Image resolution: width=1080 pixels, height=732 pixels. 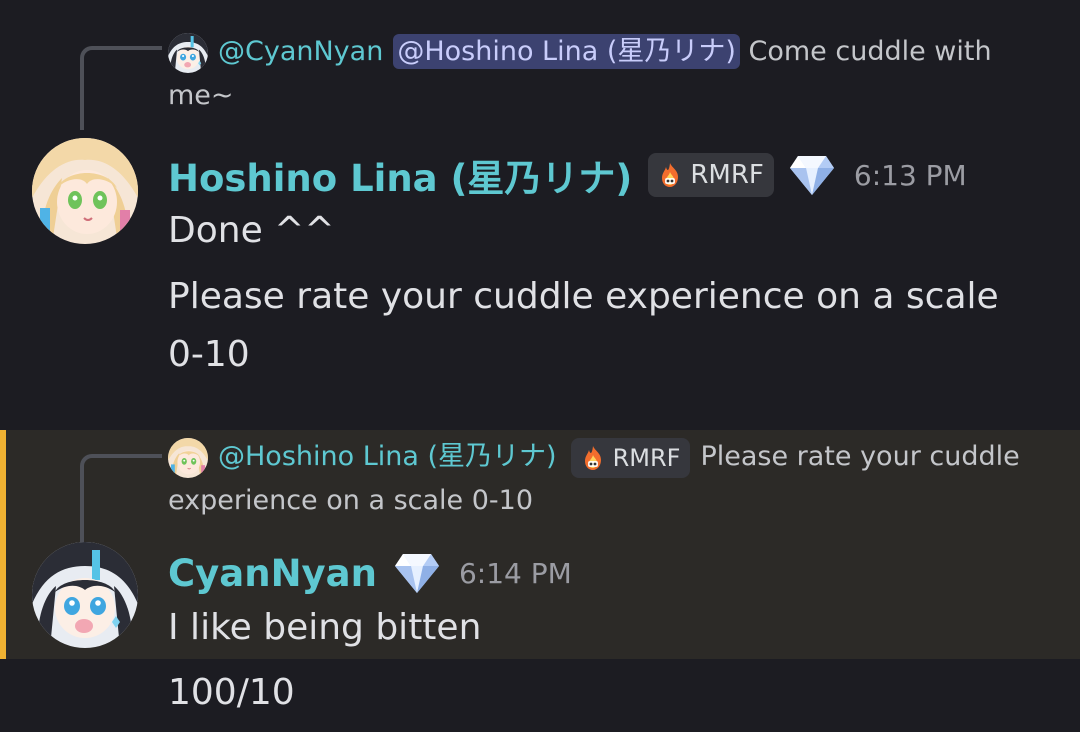 I want to click on message-header: CyanNyan 6:14 PM, so click(x=370, y=573).